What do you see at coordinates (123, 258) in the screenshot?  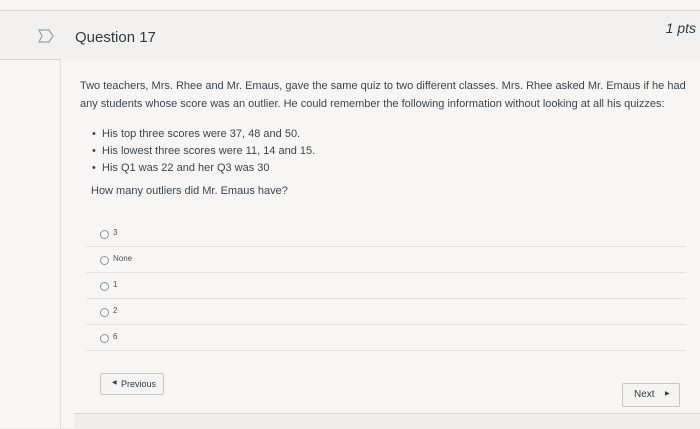 I see `answer-label: None` at bounding box center [123, 258].